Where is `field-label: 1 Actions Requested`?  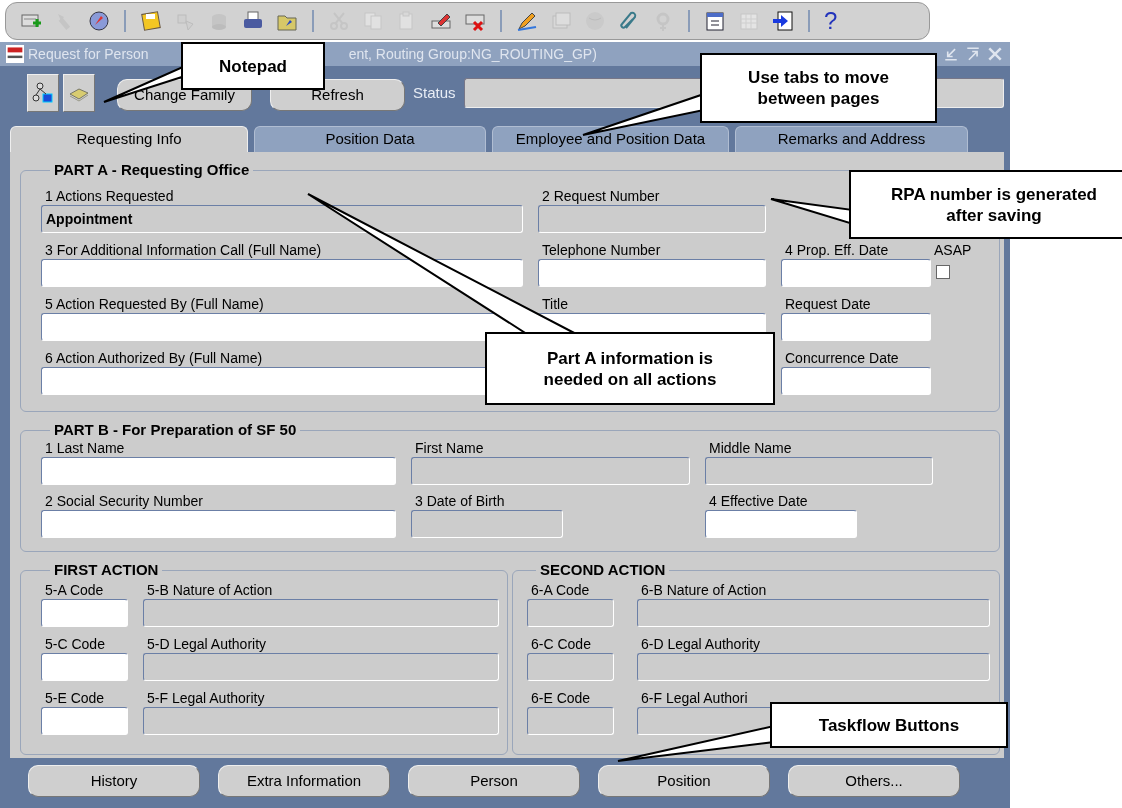 field-label: 1 Actions Requested is located at coordinates (109, 196).